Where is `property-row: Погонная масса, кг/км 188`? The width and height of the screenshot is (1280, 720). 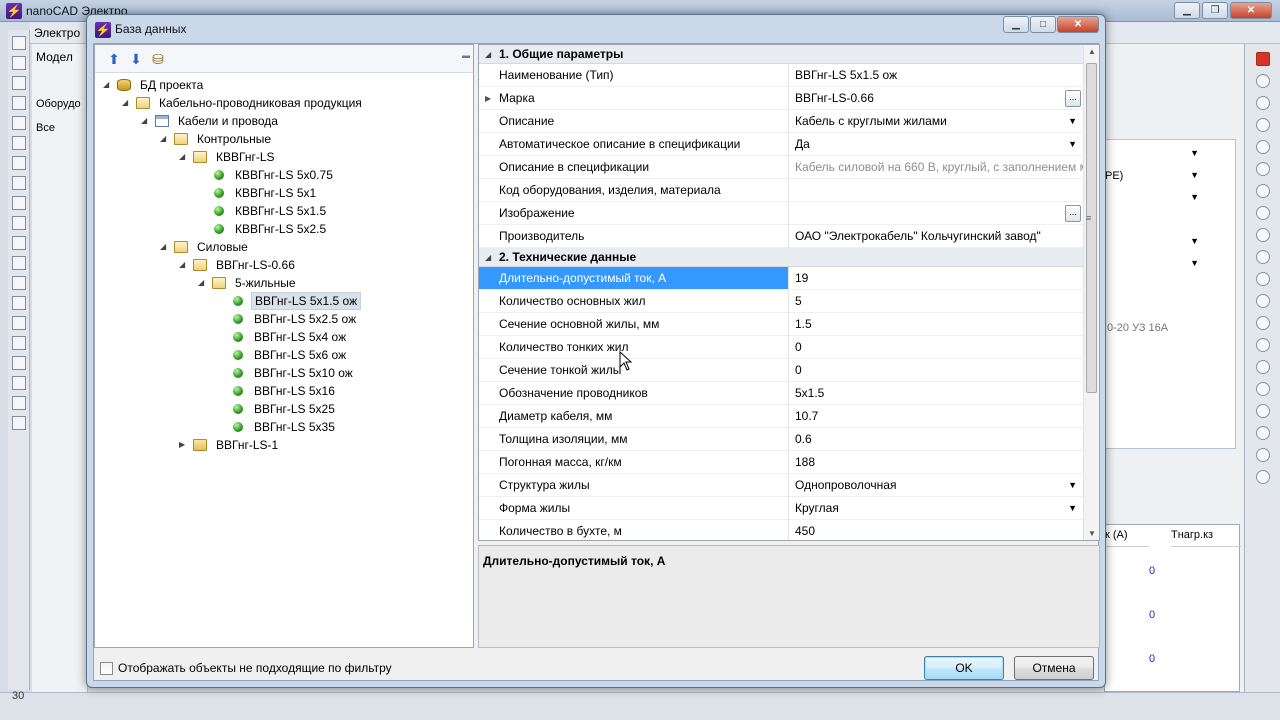
property-row: Погонная масса, кг/км 188 is located at coordinates (782, 462).